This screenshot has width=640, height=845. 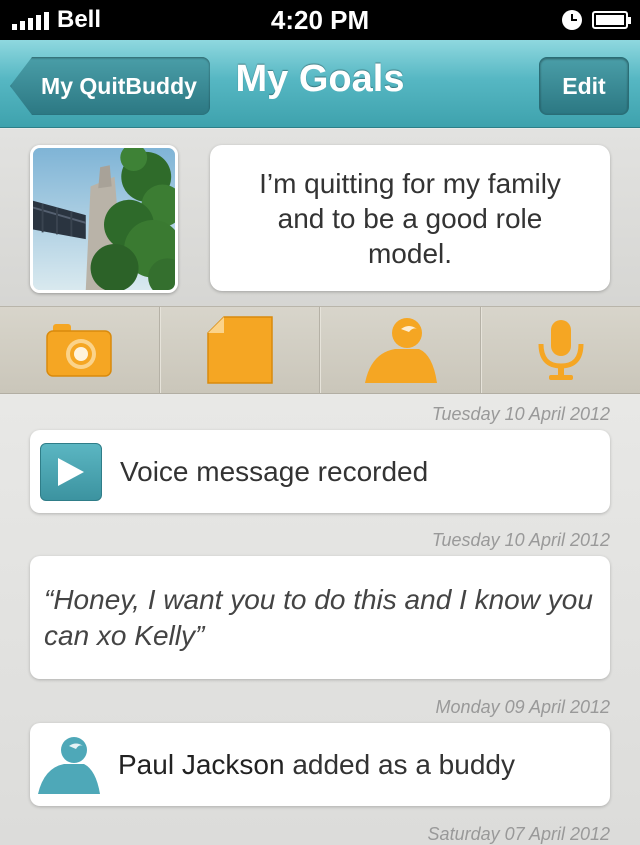 I want to click on person-icon, so click(x=401, y=350).